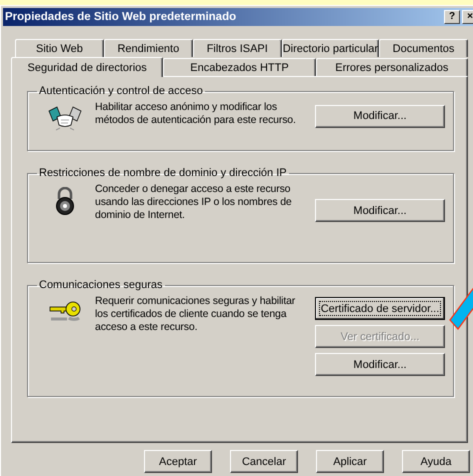  Describe the element at coordinates (436, 461) in the screenshot. I see `dialog-button: Ayuda` at that location.